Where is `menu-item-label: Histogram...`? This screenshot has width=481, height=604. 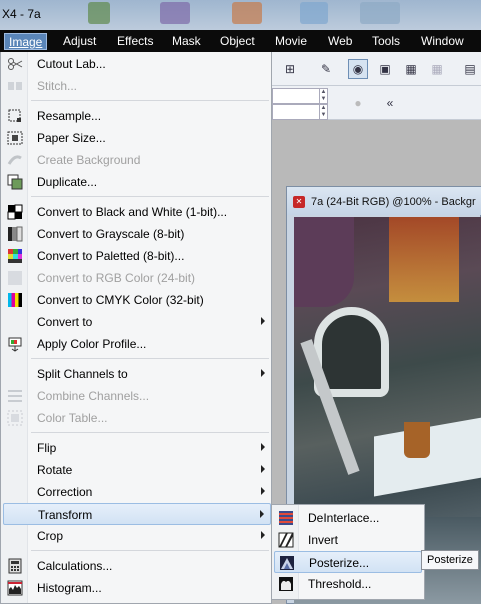 menu-item-label: Histogram... is located at coordinates (69, 588).